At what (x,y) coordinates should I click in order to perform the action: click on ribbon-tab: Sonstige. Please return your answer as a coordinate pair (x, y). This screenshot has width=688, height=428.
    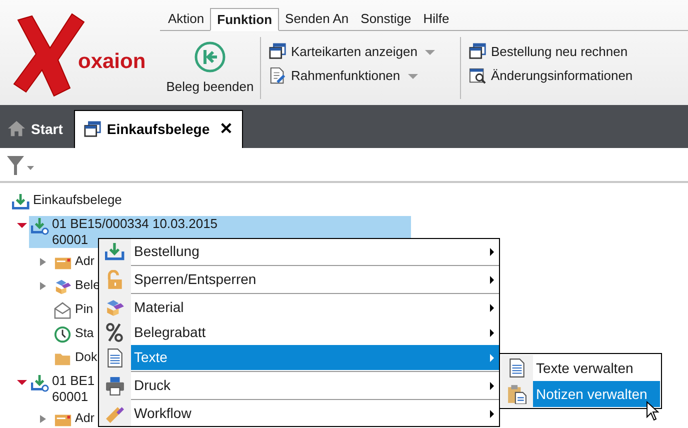
    Looking at the image, I should click on (386, 19).